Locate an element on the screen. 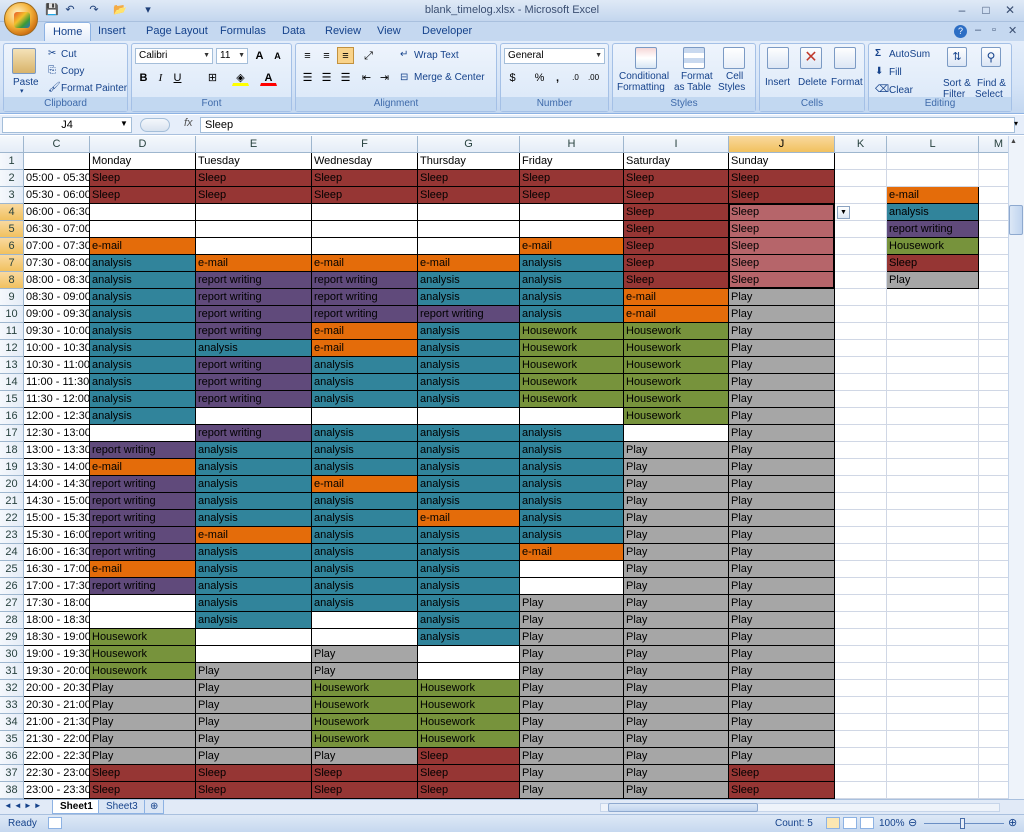  tab-formulas: Formulas is located at coordinates (243, 31).